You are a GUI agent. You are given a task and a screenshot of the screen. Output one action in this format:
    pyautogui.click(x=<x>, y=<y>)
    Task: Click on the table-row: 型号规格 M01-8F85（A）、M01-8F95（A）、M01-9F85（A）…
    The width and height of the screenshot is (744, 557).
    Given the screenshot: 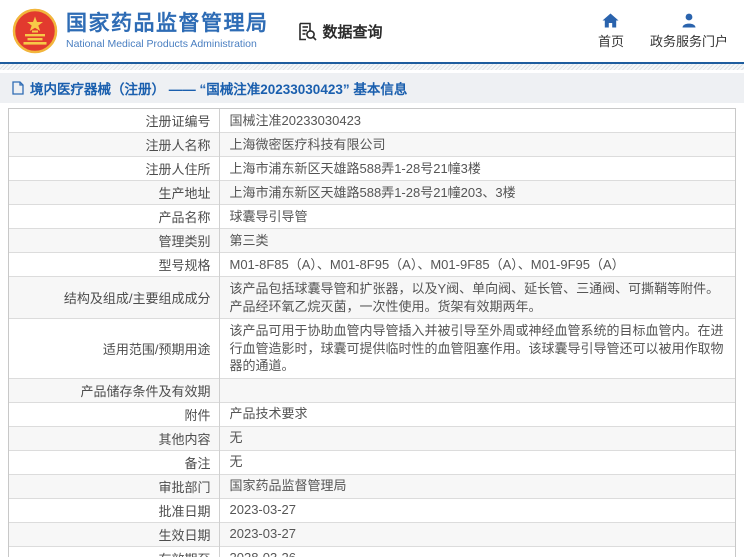 What is the action you would take?
    pyautogui.click(x=372, y=264)
    